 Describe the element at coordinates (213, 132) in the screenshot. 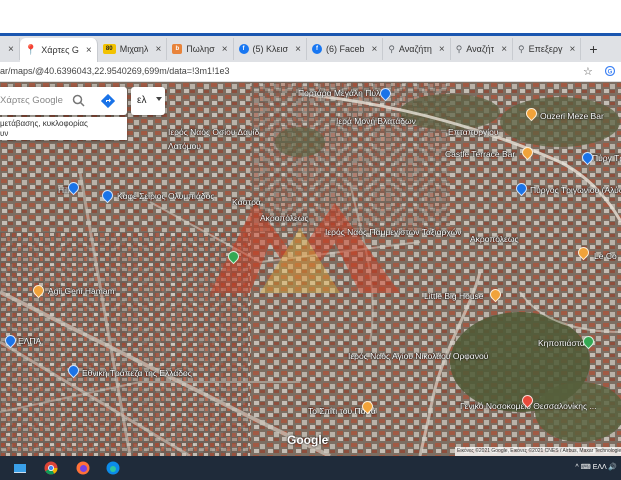

I see `map-place-label: Ιερός Ναός Οσίου Δαυίδ` at that location.